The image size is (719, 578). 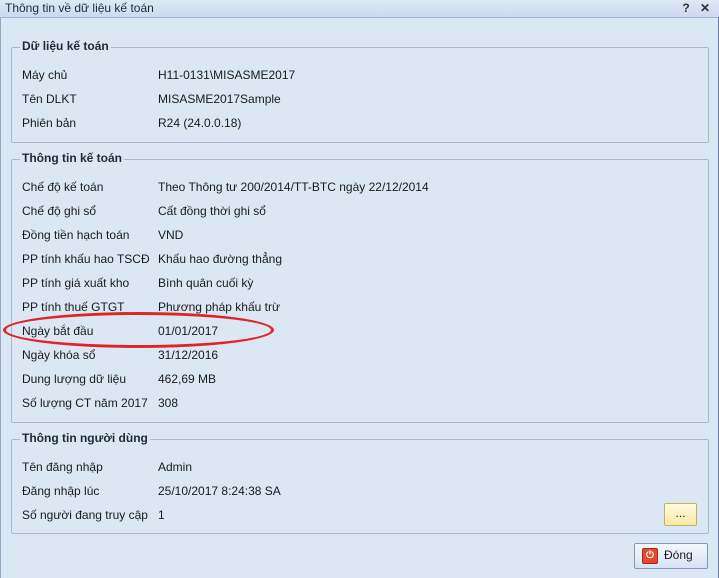 What do you see at coordinates (212, 211) in the screenshot?
I see `value: Cất đồng thời ghi sổ` at bounding box center [212, 211].